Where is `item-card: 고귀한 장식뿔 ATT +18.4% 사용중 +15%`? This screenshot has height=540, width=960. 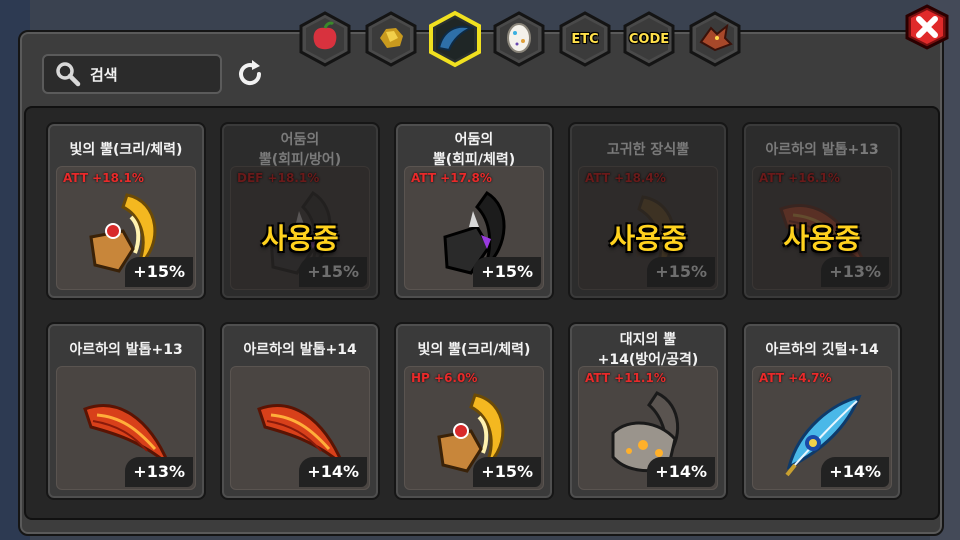 item-card: 고귀한 장식뿔 ATT +18.4% 사용중 +15% is located at coordinates (648, 211).